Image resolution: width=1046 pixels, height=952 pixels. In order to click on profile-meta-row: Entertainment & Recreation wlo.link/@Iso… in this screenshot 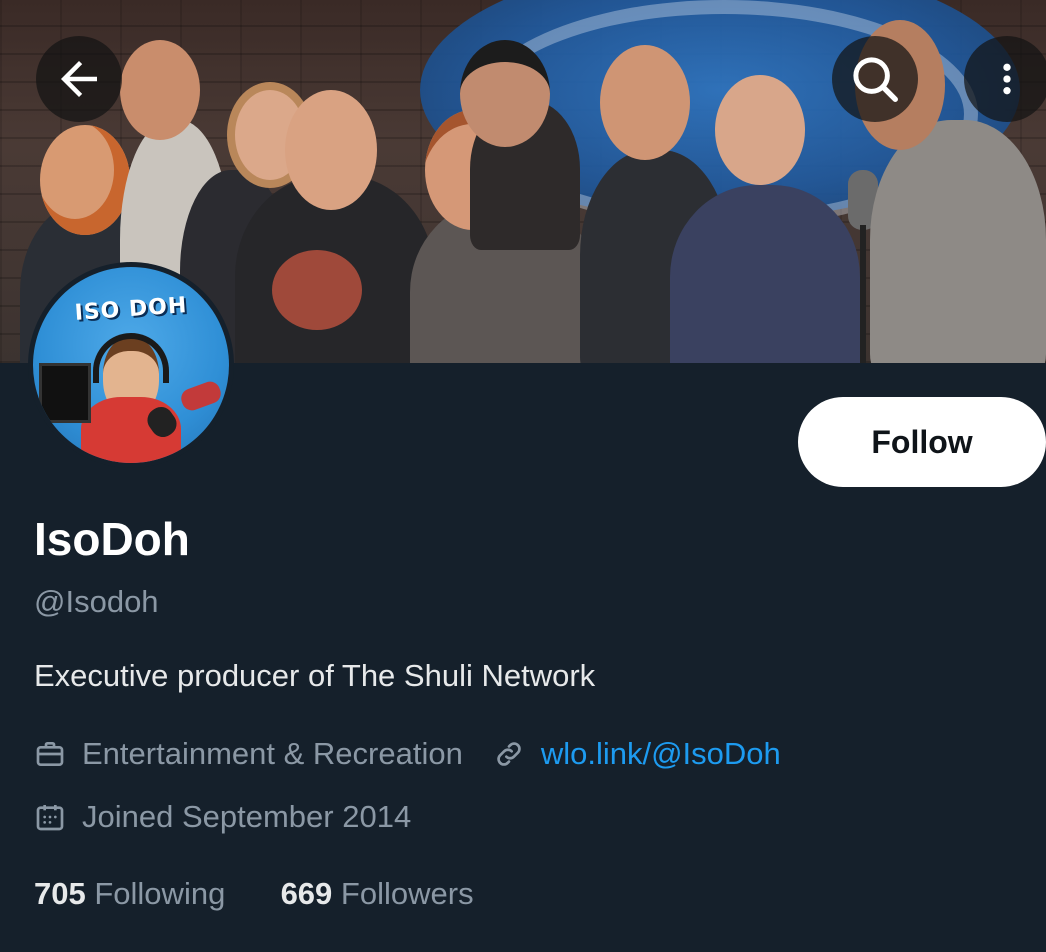, I will do `click(407, 754)`.